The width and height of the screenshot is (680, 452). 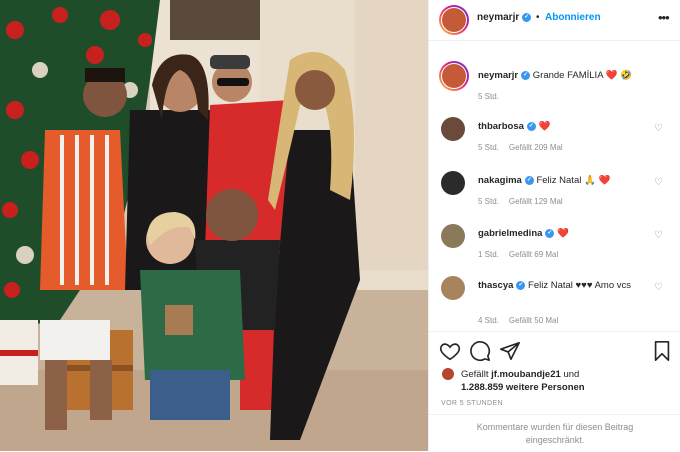 I want to click on comment-username: thascya, so click(x=495, y=285).